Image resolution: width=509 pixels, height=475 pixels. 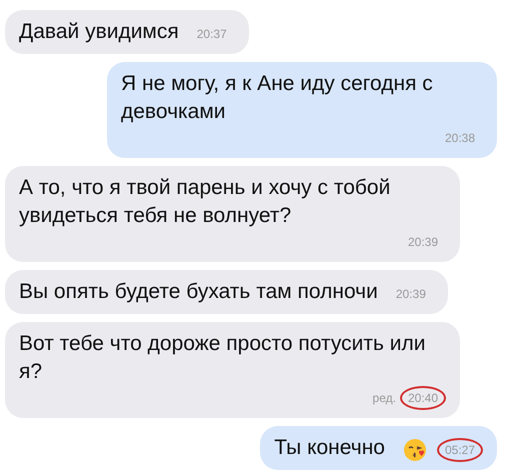 What do you see at coordinates (212, 34) in the screenshot?
I see `message-time: 20:37` at bounding box center [212, 34].